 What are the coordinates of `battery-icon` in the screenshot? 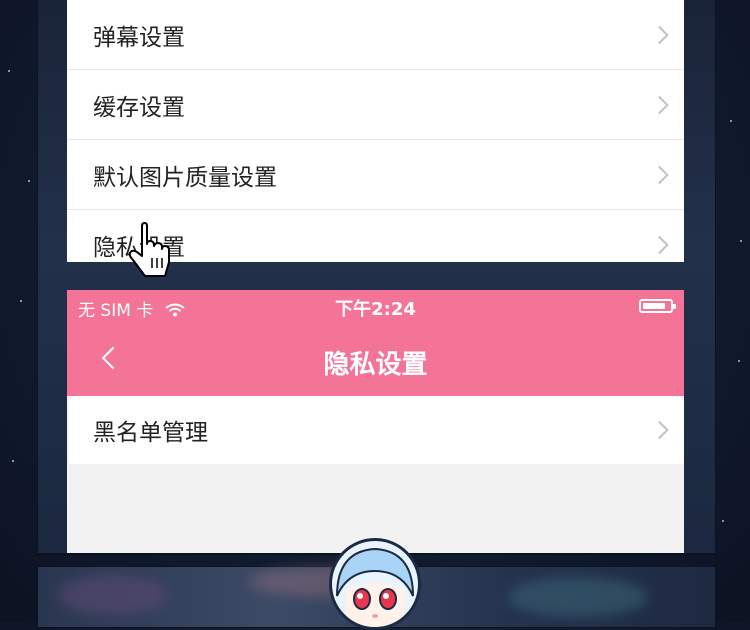 It's located at (657, 306).